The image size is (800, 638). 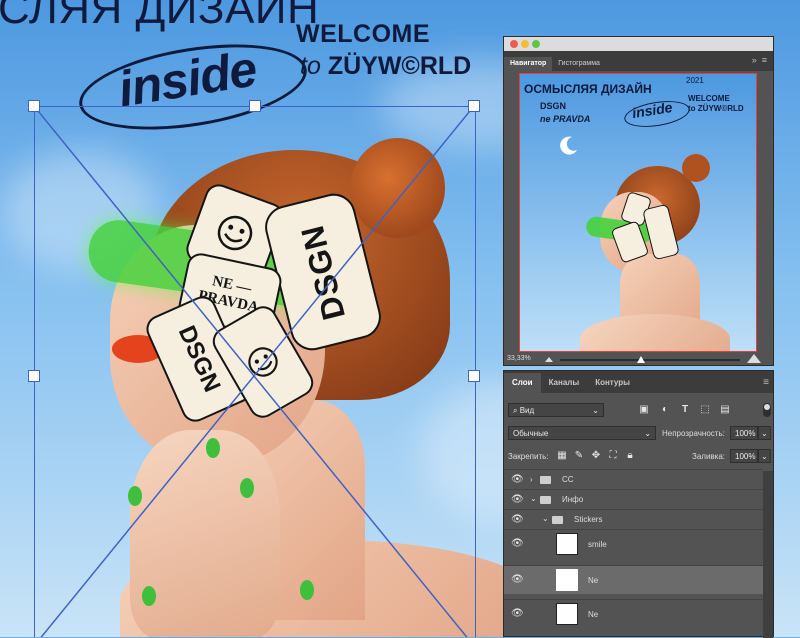 What do you see at coordinates (531, 479) in the screenshot?
I see `chevron-right-icon: ›` at bounding box center [531, 479].